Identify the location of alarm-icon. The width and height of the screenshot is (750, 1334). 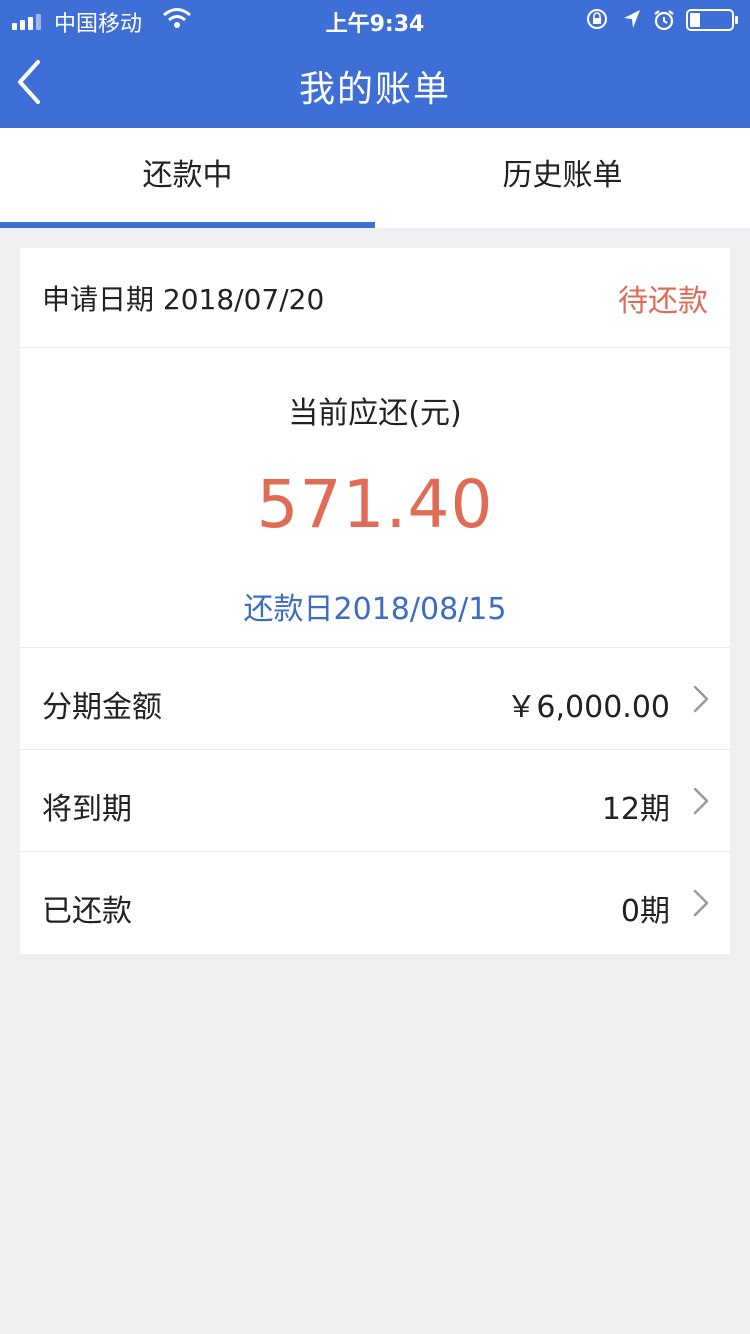
(664, 20).